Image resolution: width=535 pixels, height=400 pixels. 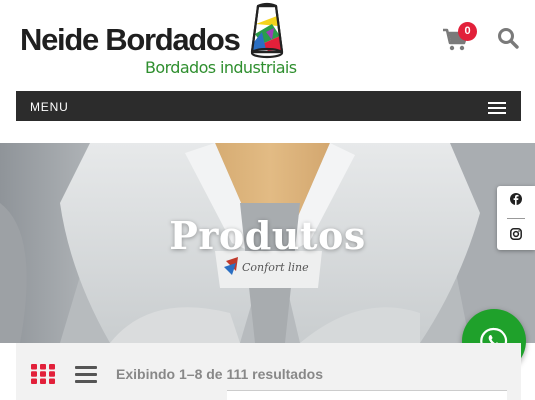 I want to click on shop-toolbar: Exibindo 1–8 de 111 resultados, so click(x=268, y=371).